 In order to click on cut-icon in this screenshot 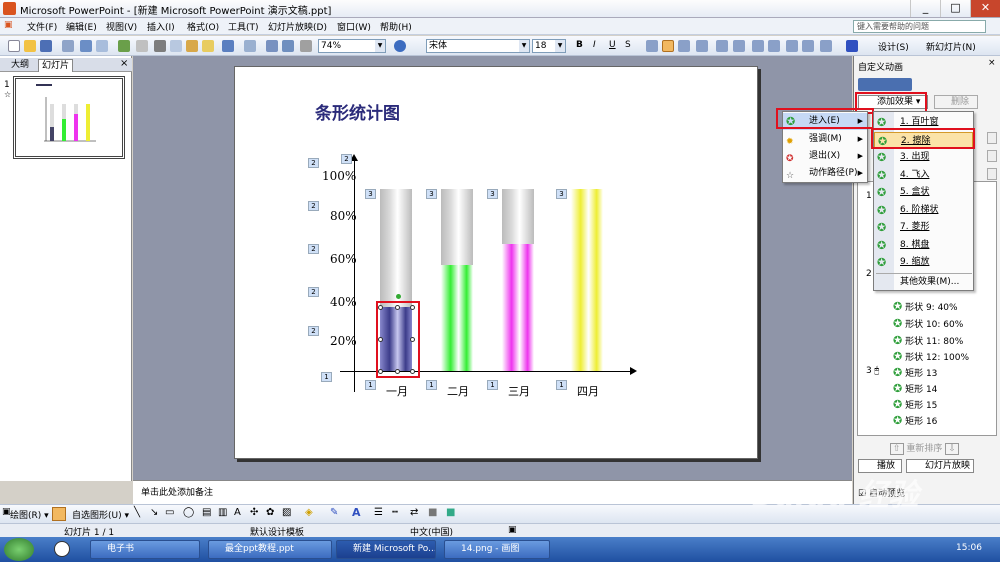, I will do `click(160, 46)`.